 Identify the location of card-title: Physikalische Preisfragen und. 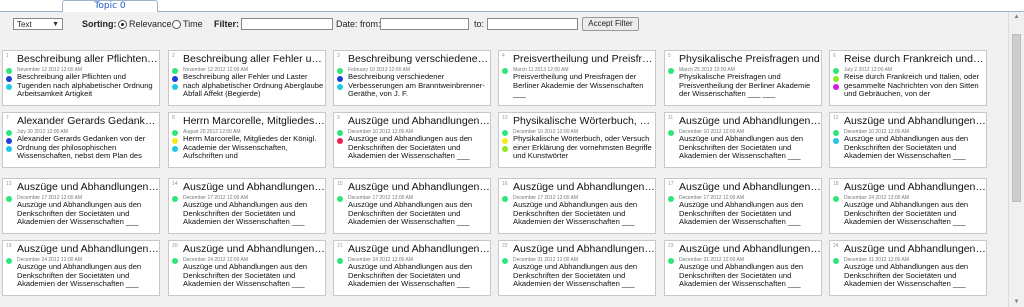
(750, 59).